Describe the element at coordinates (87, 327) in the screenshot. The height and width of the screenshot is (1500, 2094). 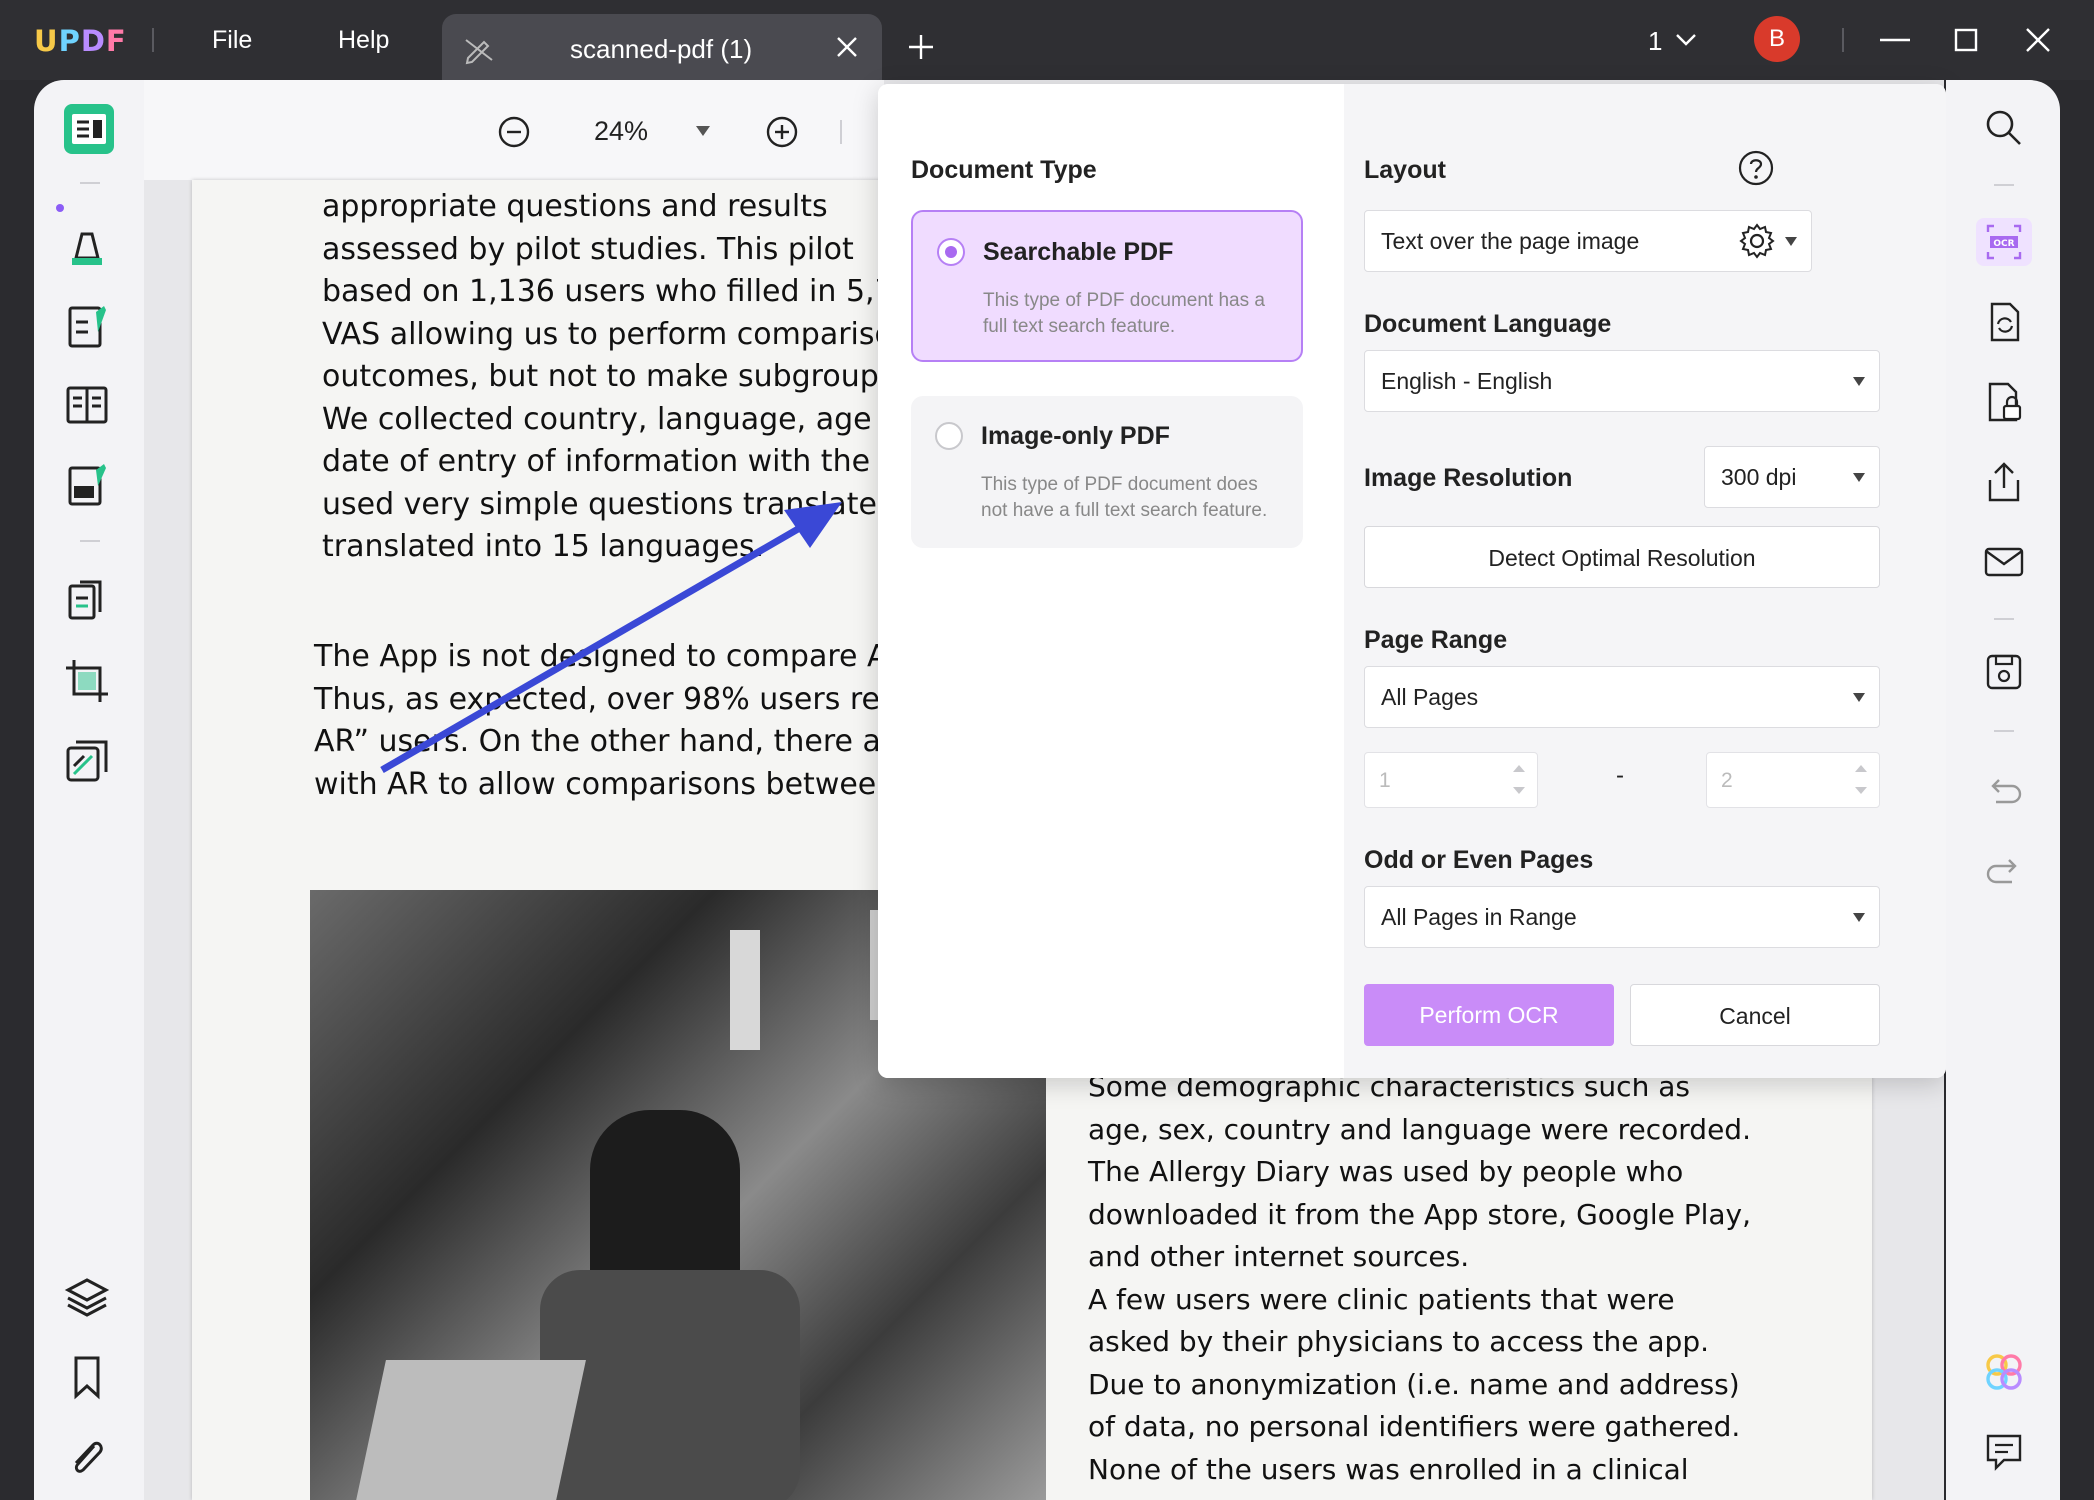
I see `edit-pdf-icon` at that location.